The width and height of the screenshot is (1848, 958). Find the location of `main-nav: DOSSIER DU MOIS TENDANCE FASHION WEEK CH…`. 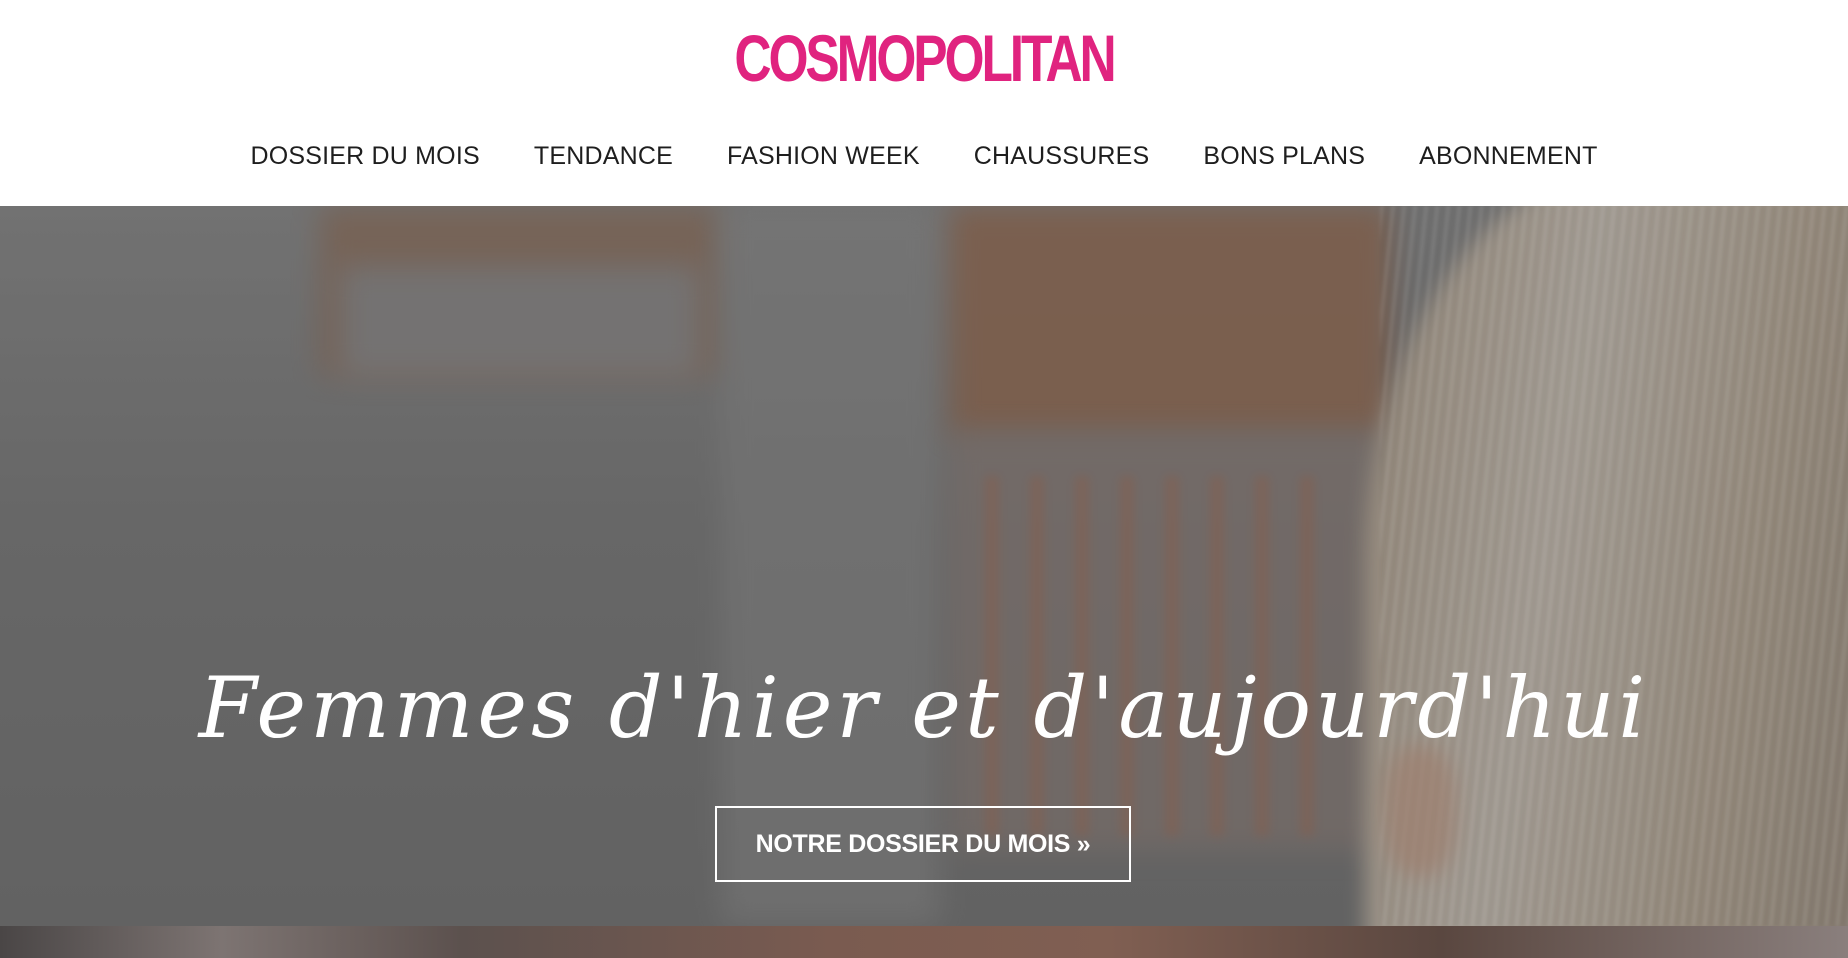

main-nav: DOSSIER DU MOIS TENDANCE FASHION WEEK CH… is located at coordinates (924, 156).